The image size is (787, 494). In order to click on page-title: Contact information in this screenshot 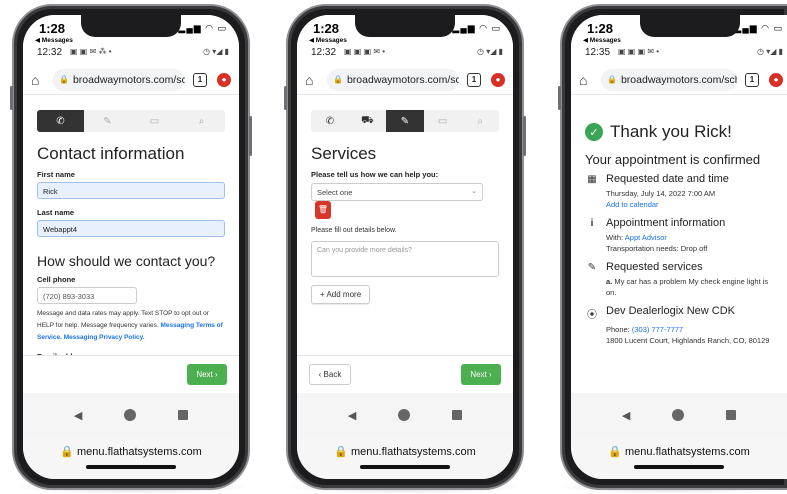, I will do `click(111, 153)`.